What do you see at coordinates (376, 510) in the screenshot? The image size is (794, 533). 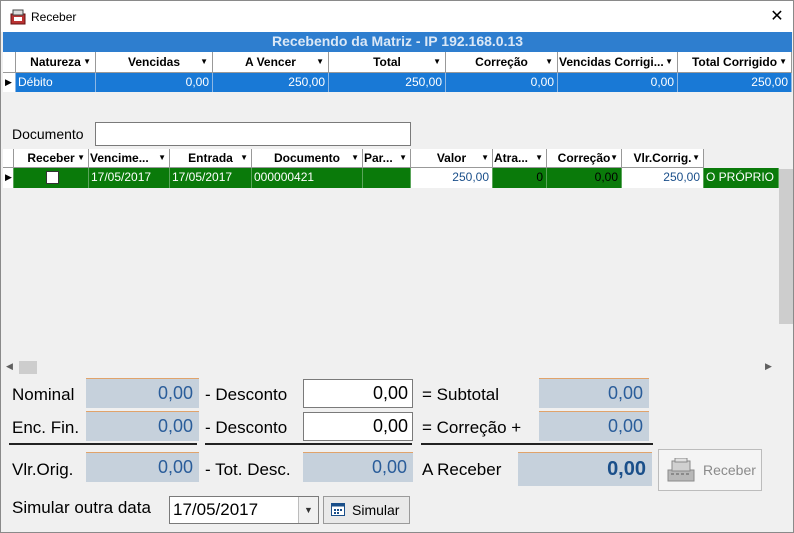 I see `simular-button-label: Simular` at bounding box center [376, 510].